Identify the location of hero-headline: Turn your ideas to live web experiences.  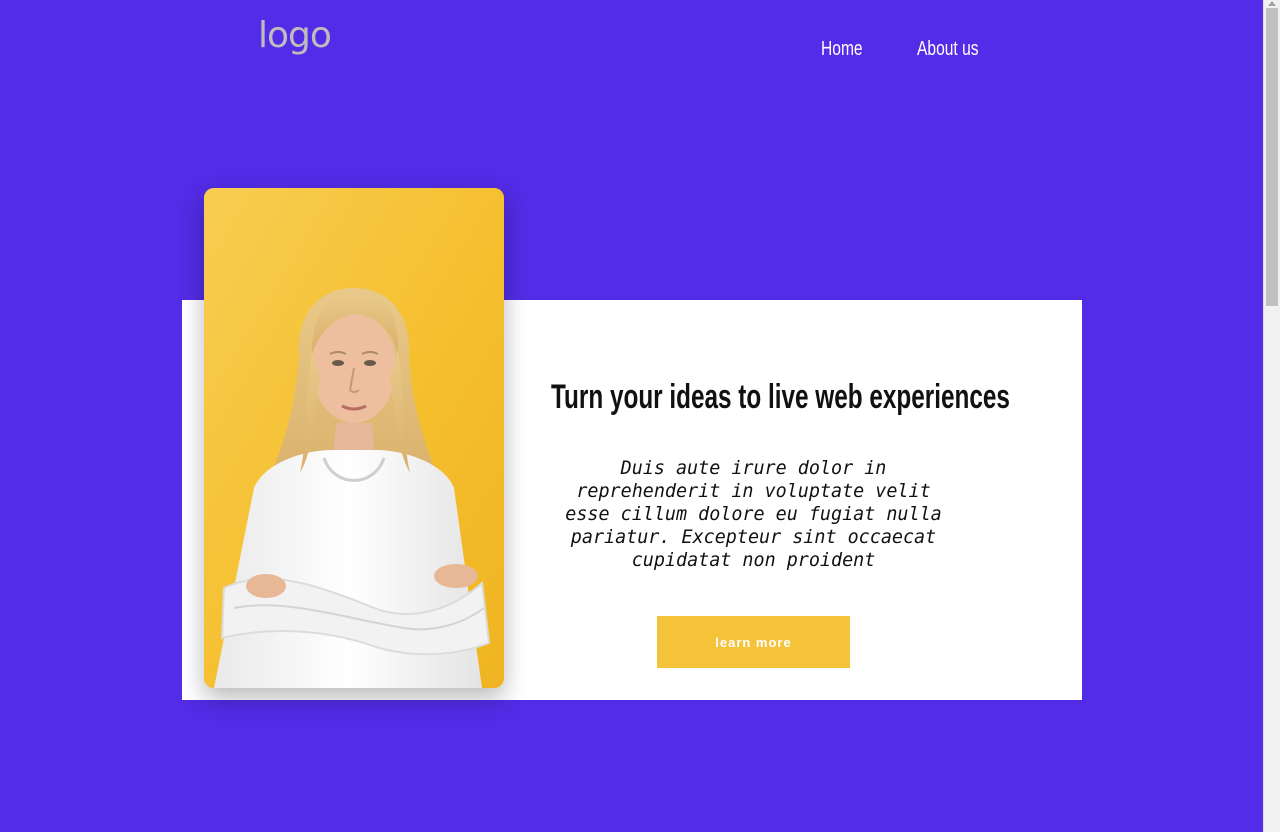
(780, 397).